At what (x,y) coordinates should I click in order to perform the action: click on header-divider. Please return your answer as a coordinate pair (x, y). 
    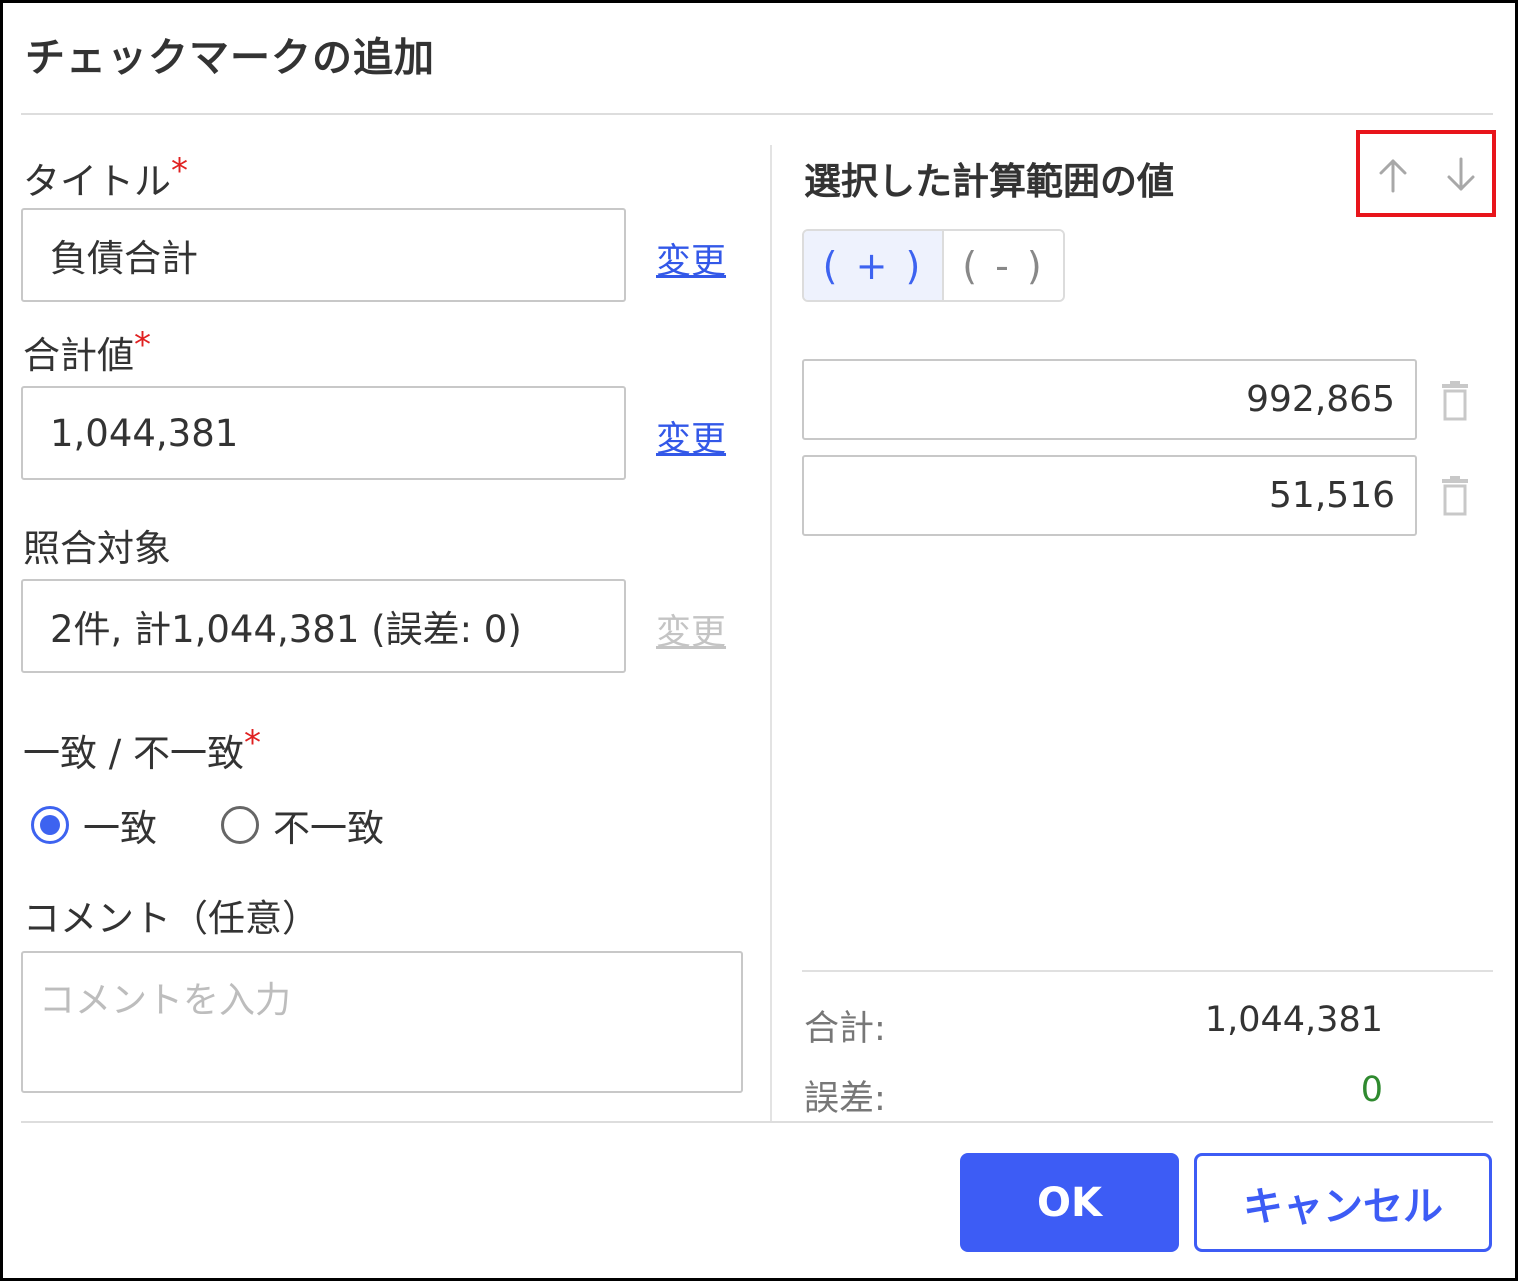
    Looking at the image, I should click on (757, 114).